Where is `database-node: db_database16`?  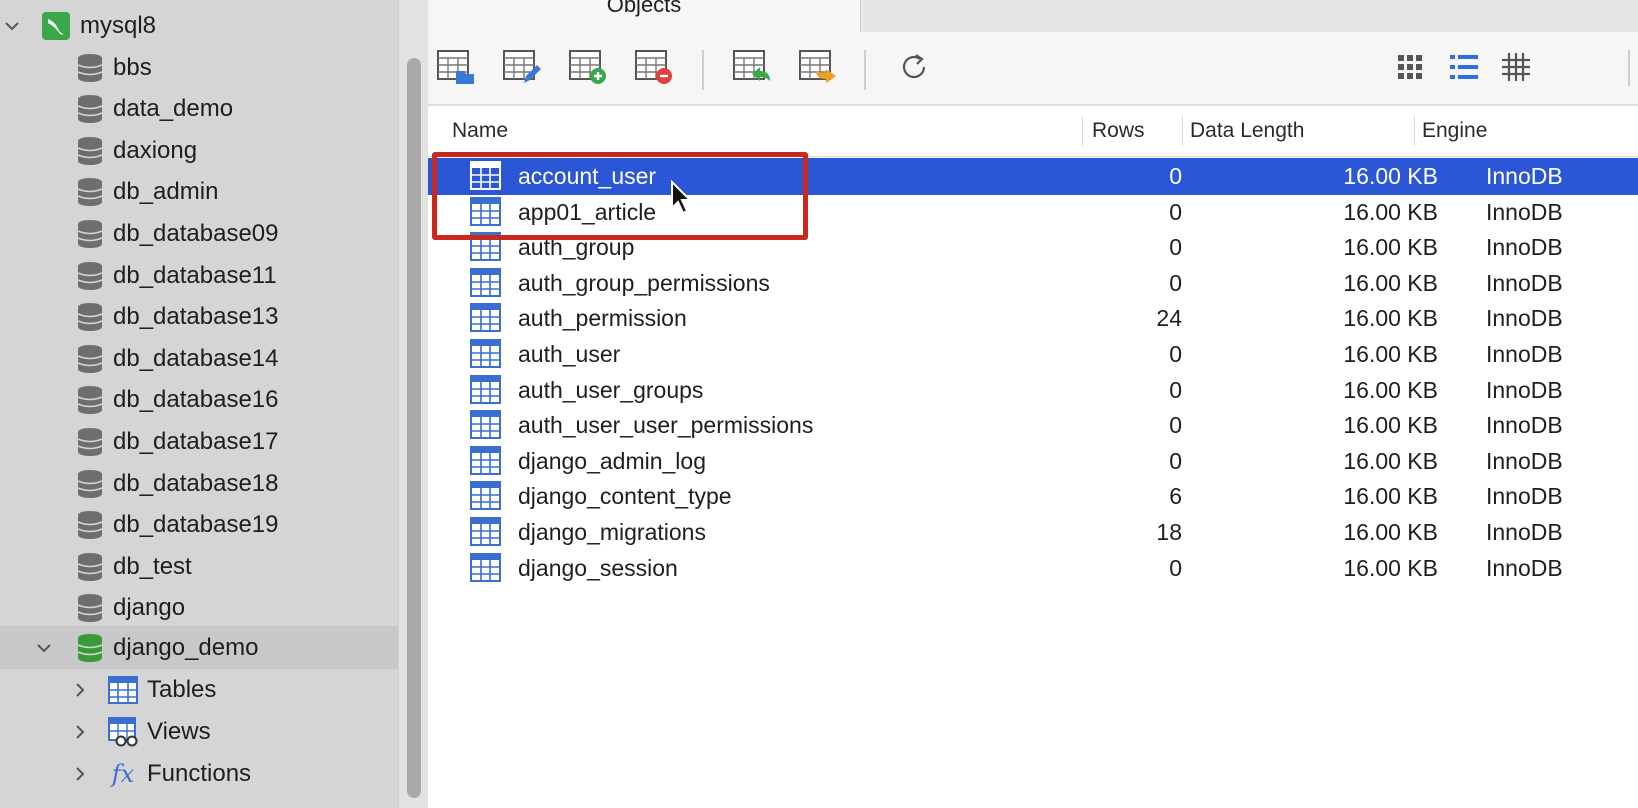 database-node: db_database16 is located at coordinates (199, 400).